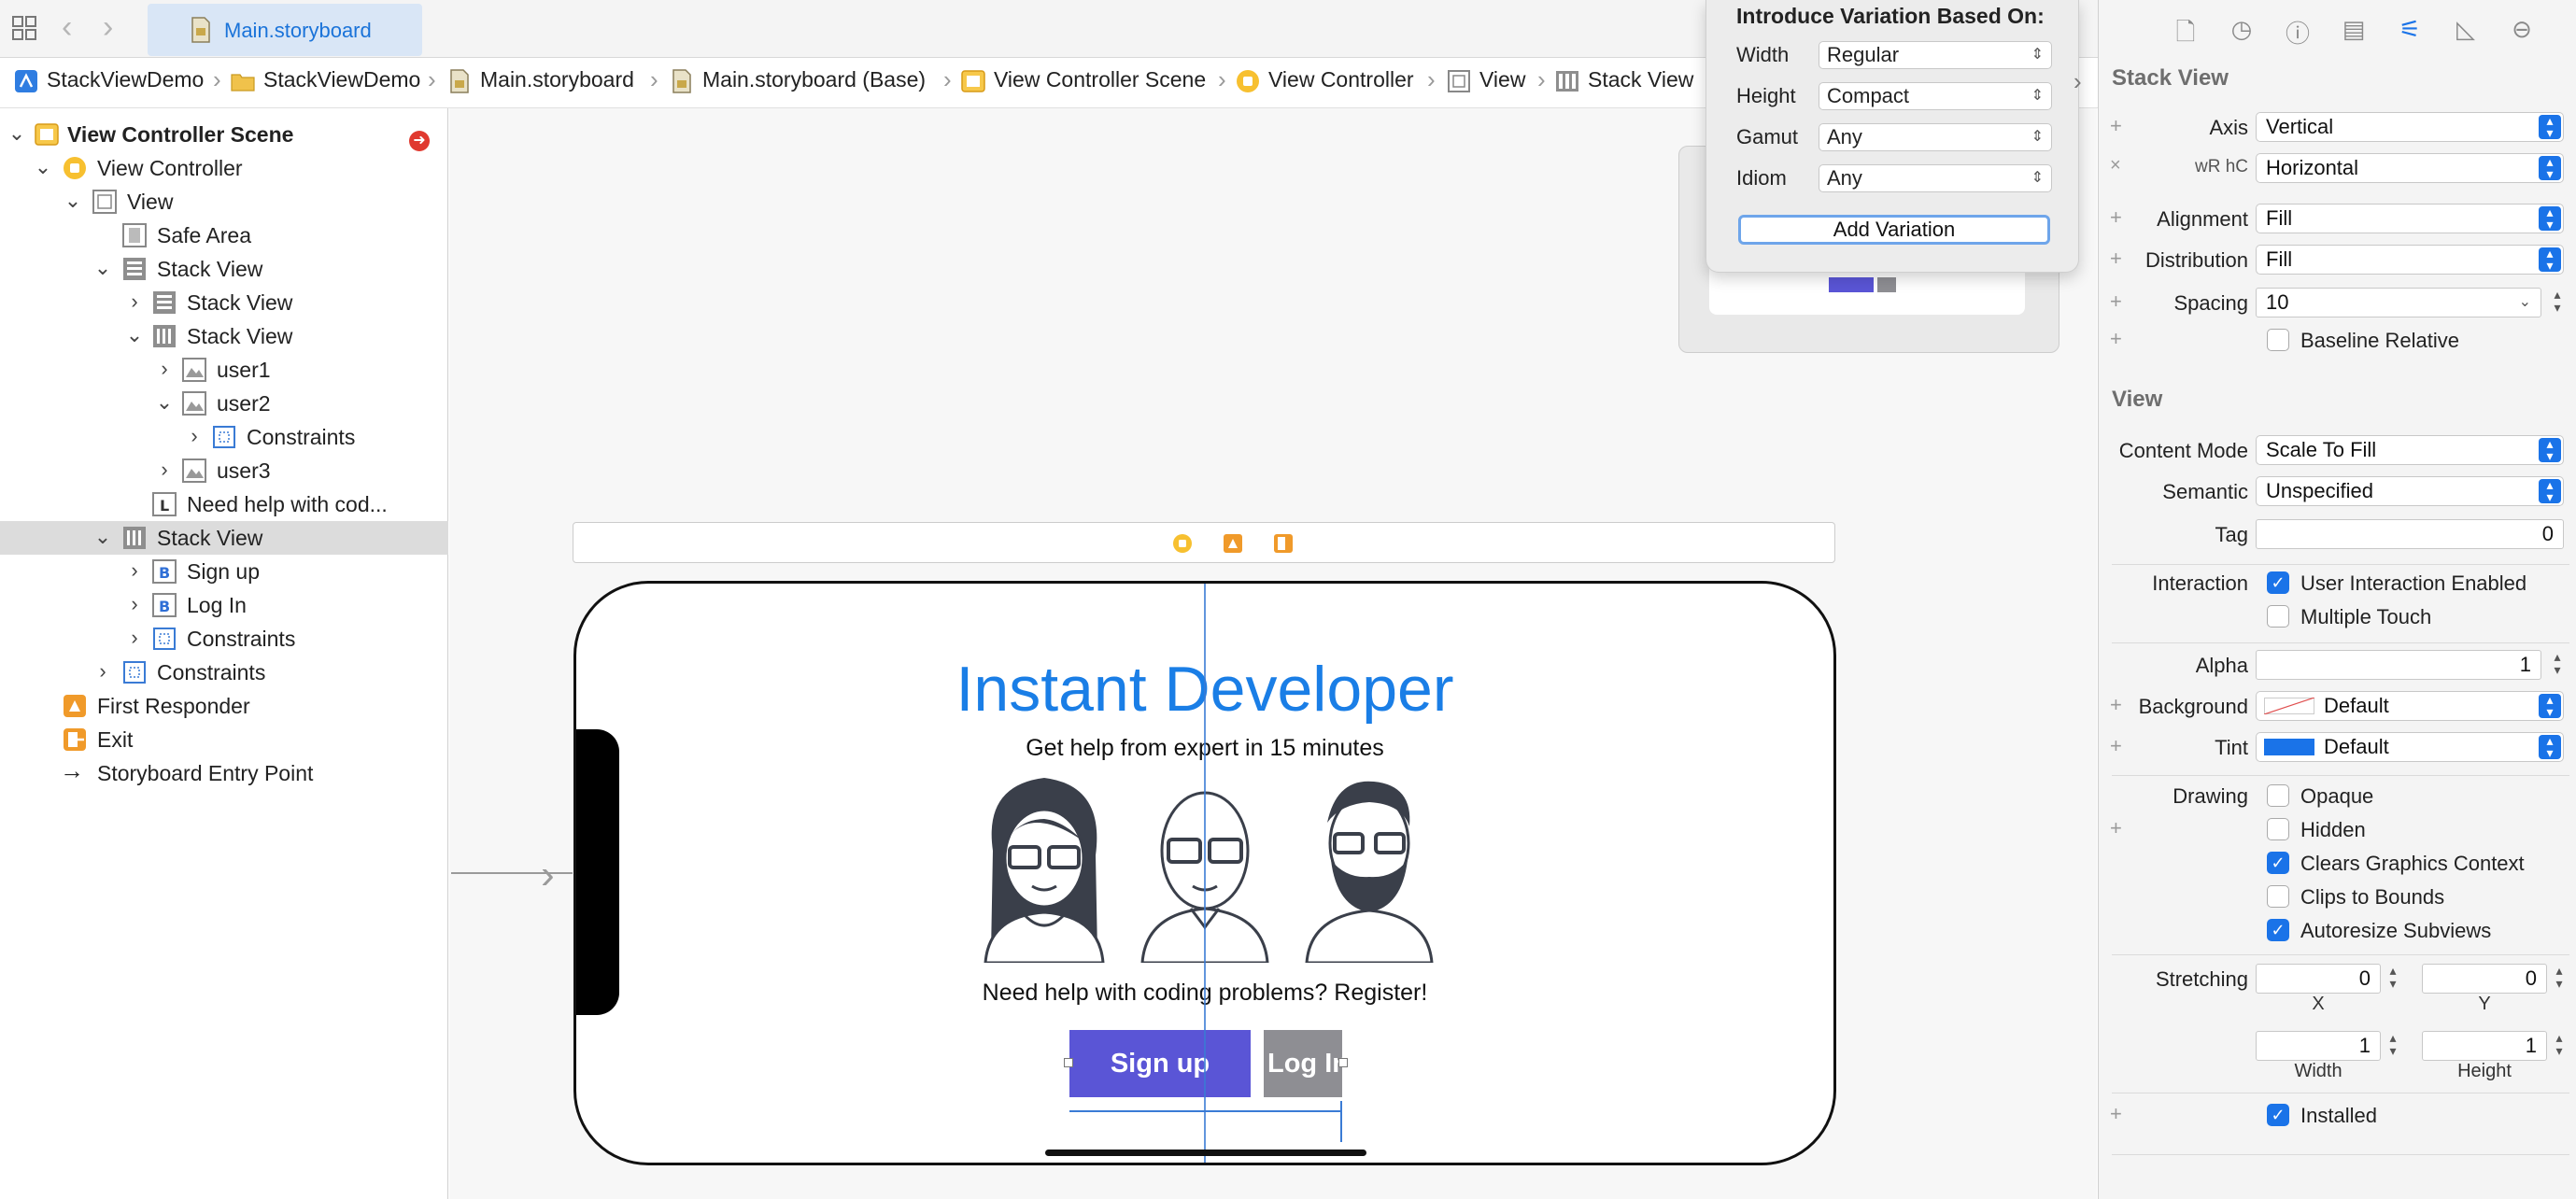  I want to click on connections-inspector-icon: ⊖, so click(2522, 29).